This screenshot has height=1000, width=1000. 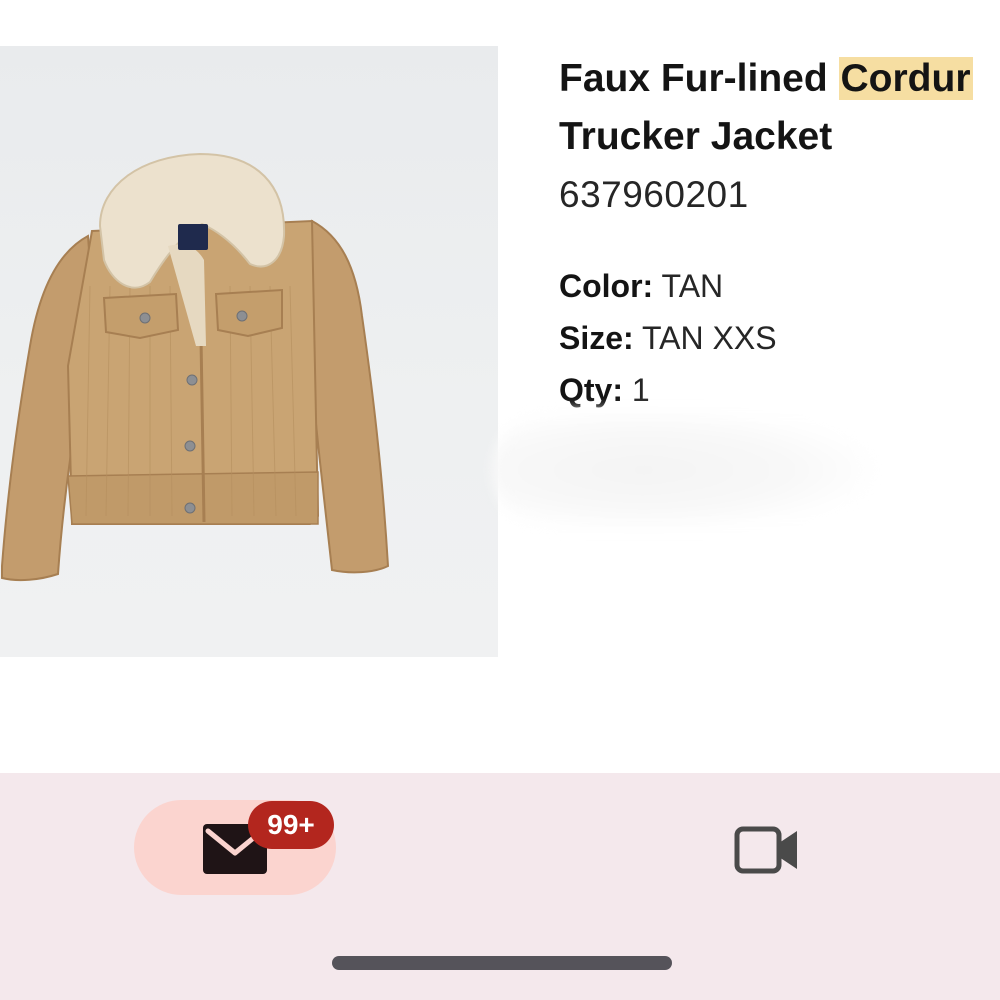 I want to click on attribute-value: TAN XXS, so click(x=705, y=338).